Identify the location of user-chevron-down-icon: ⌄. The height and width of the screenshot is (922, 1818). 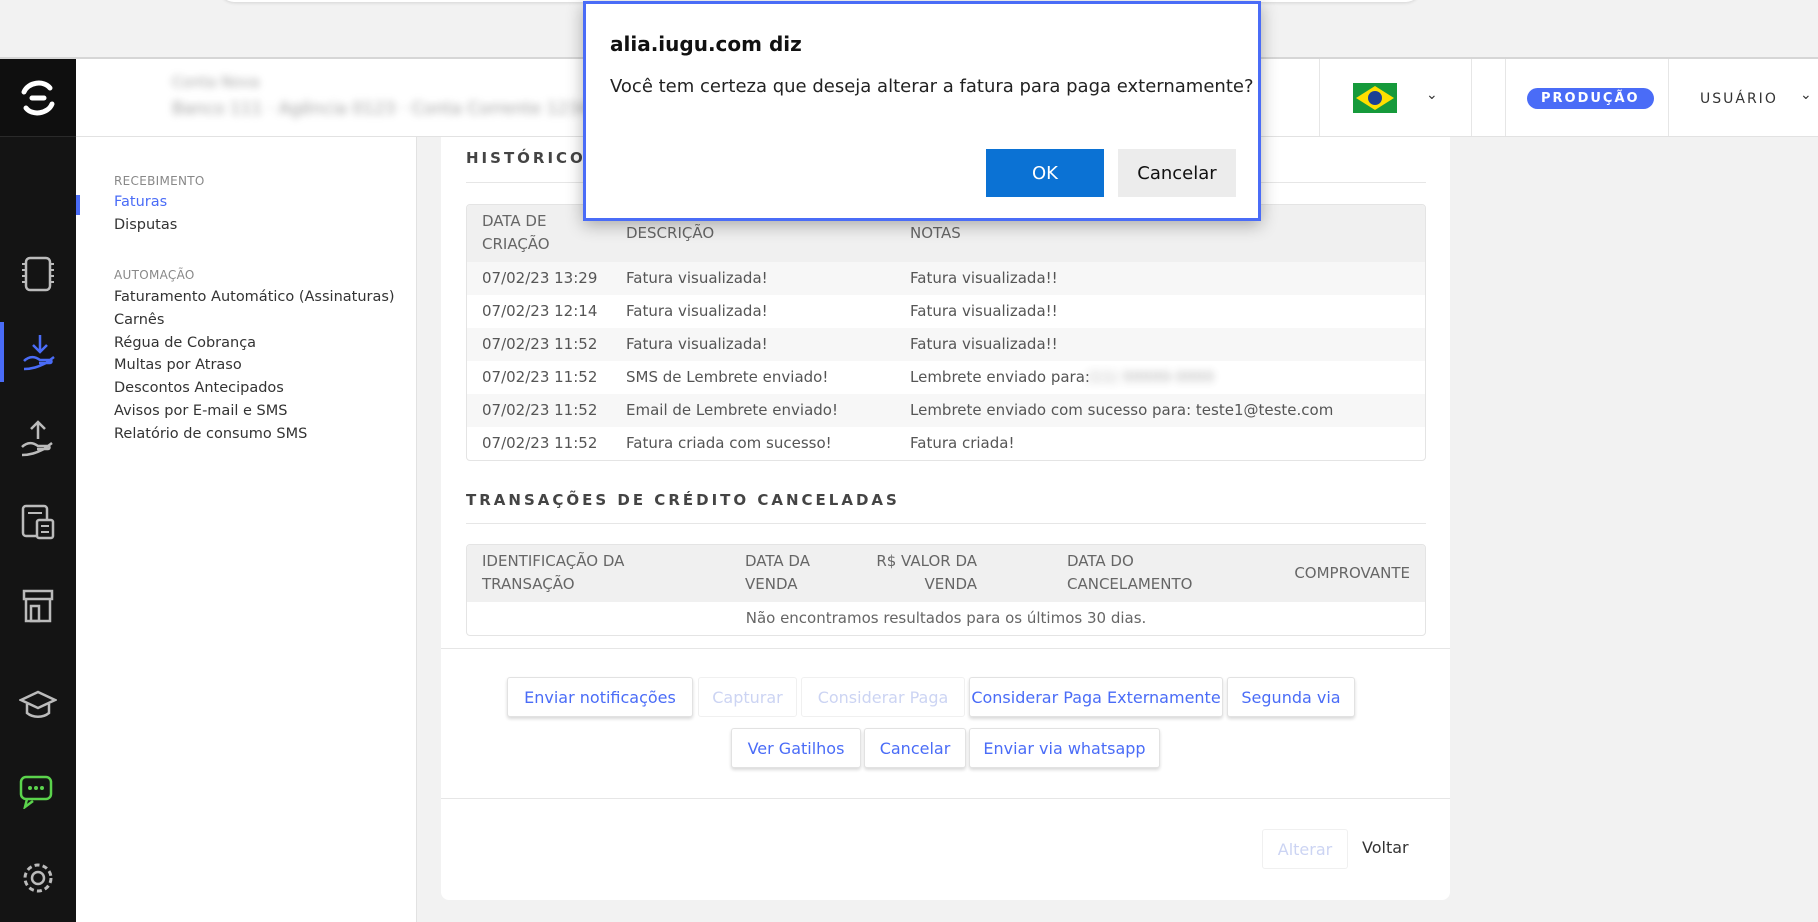
(1806, 95).